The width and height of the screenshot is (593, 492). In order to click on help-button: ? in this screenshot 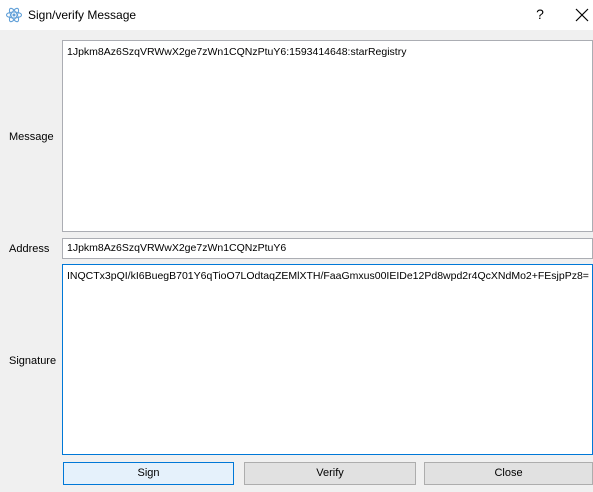, I will do `click(540, 14)`.